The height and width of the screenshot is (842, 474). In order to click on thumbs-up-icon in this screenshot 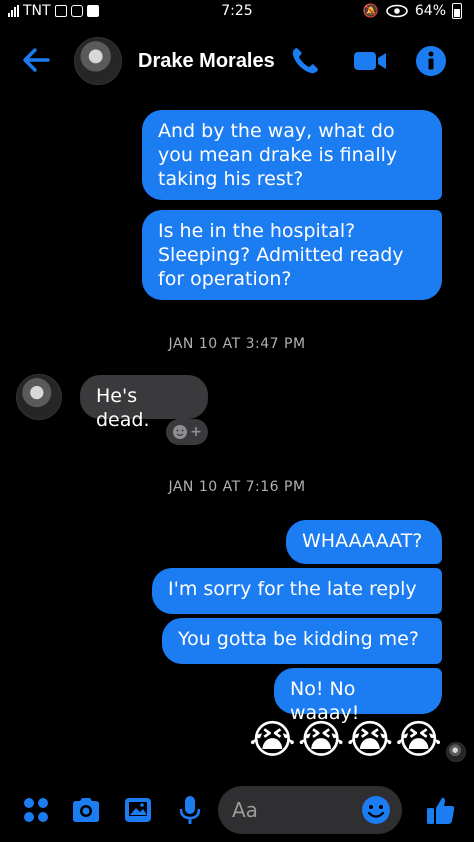, I will do `click(441, 811)`.